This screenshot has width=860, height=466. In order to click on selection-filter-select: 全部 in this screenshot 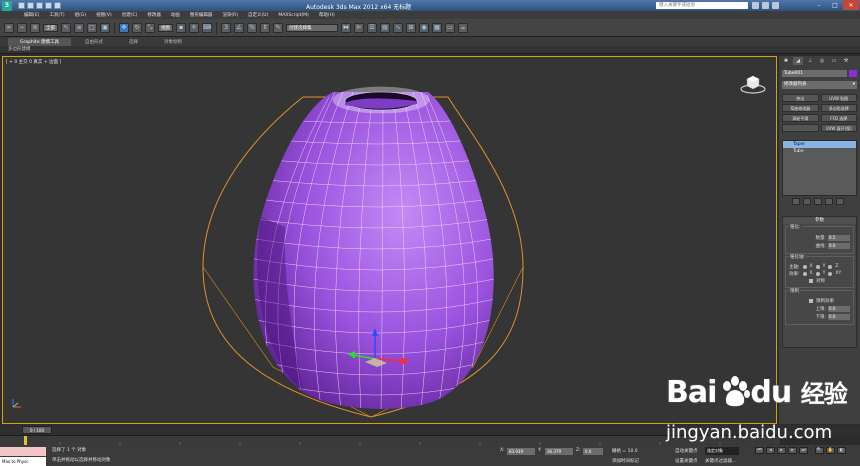, I will do `click(50, 27)`.